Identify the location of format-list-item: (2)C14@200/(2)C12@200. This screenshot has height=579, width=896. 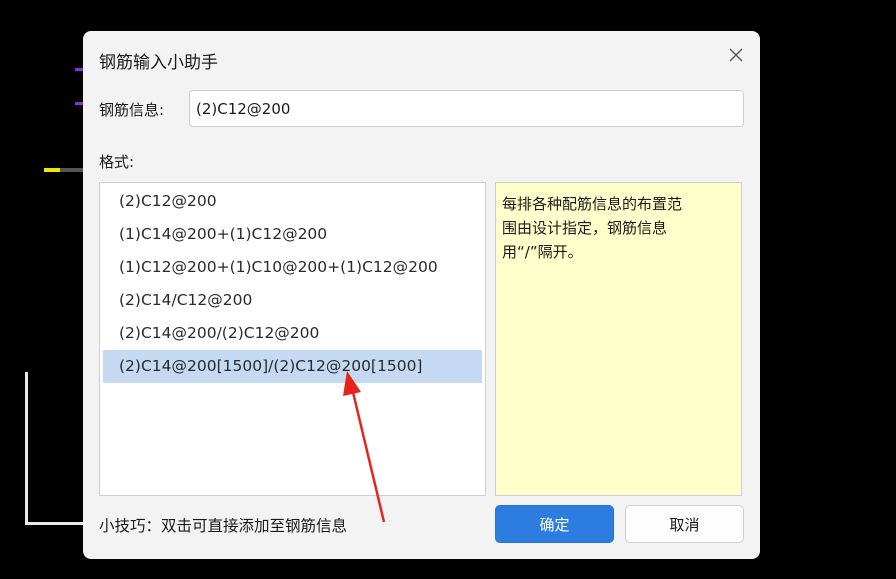
(292, 333).